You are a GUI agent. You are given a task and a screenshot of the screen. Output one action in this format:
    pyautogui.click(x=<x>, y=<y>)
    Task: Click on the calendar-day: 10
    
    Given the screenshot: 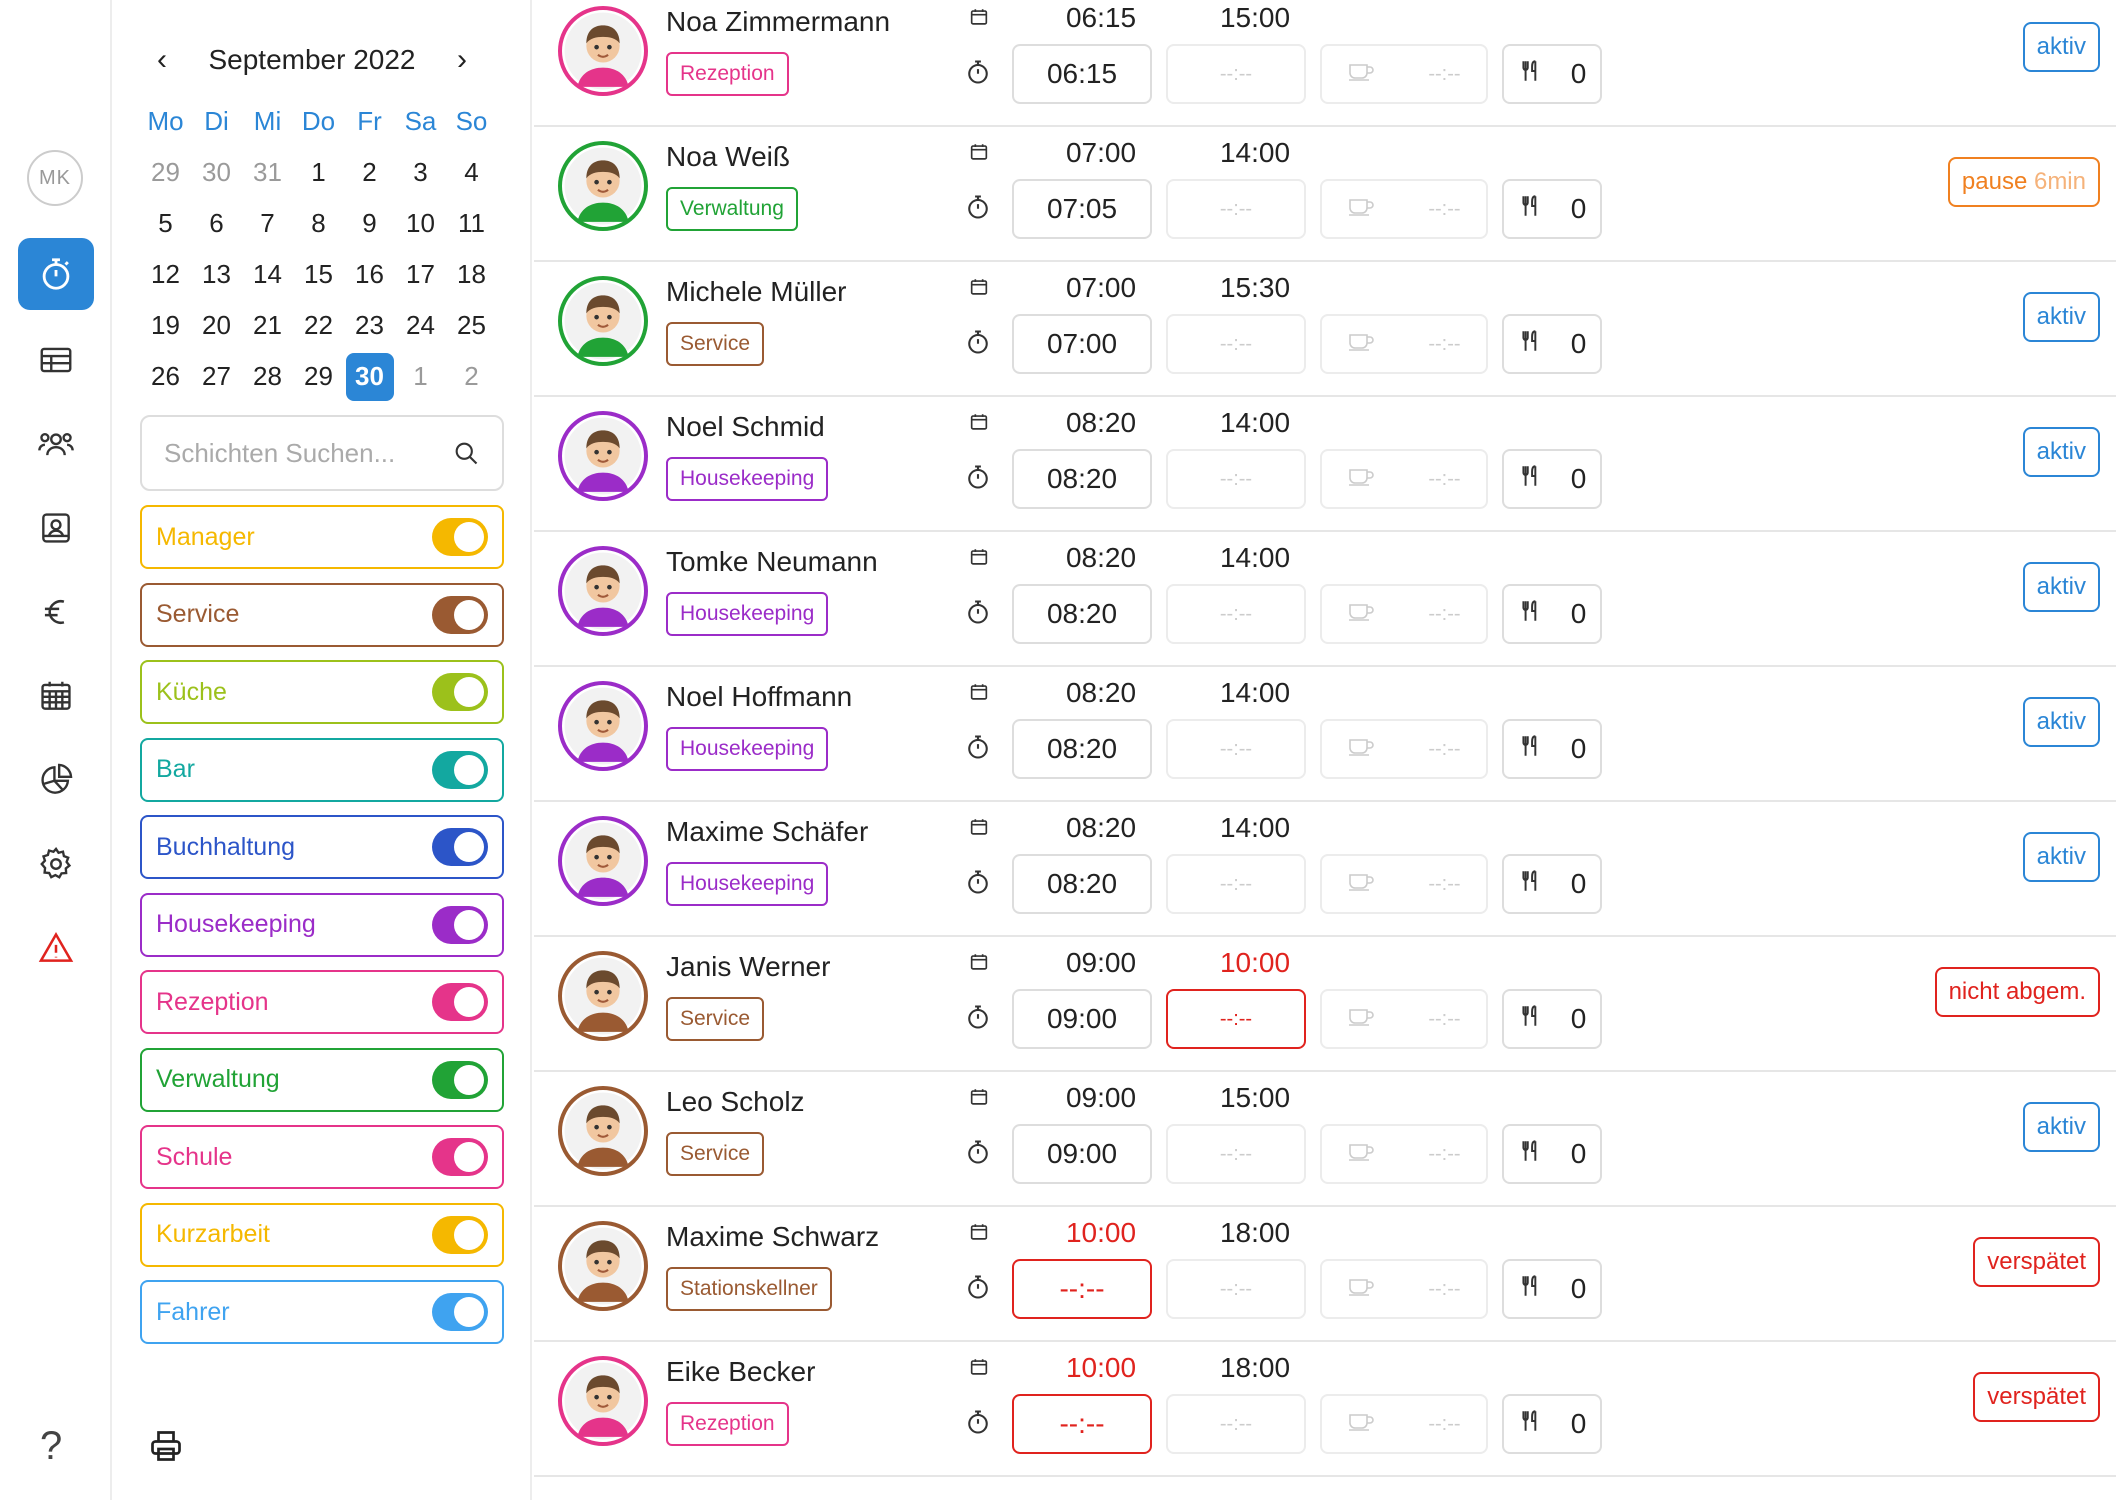 What is the action you would take?
    pyautogui.click(x=420, y=223)
    